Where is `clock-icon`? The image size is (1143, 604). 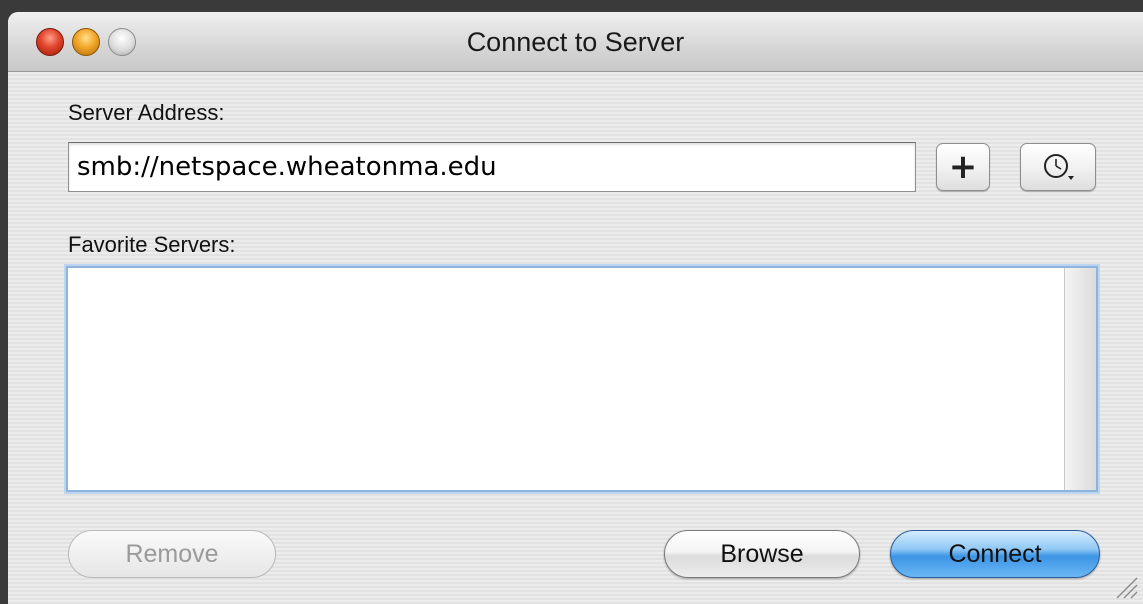
clock-icon is located at coordinates (1059, 167).